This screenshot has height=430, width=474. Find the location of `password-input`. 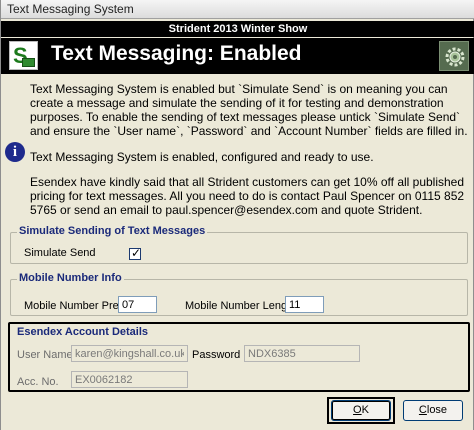

password-input is located at coordinates (302, 353).